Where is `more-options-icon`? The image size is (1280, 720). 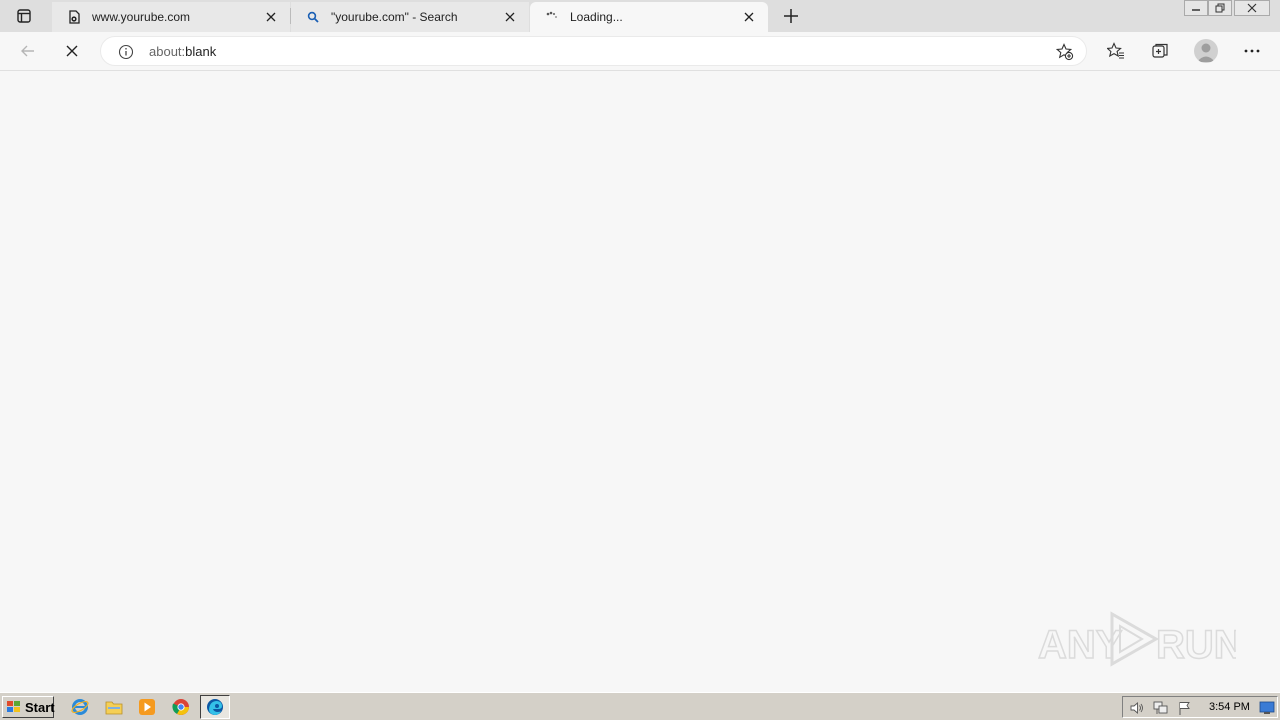
more-options-icon is located at coordinates (1252, 51).